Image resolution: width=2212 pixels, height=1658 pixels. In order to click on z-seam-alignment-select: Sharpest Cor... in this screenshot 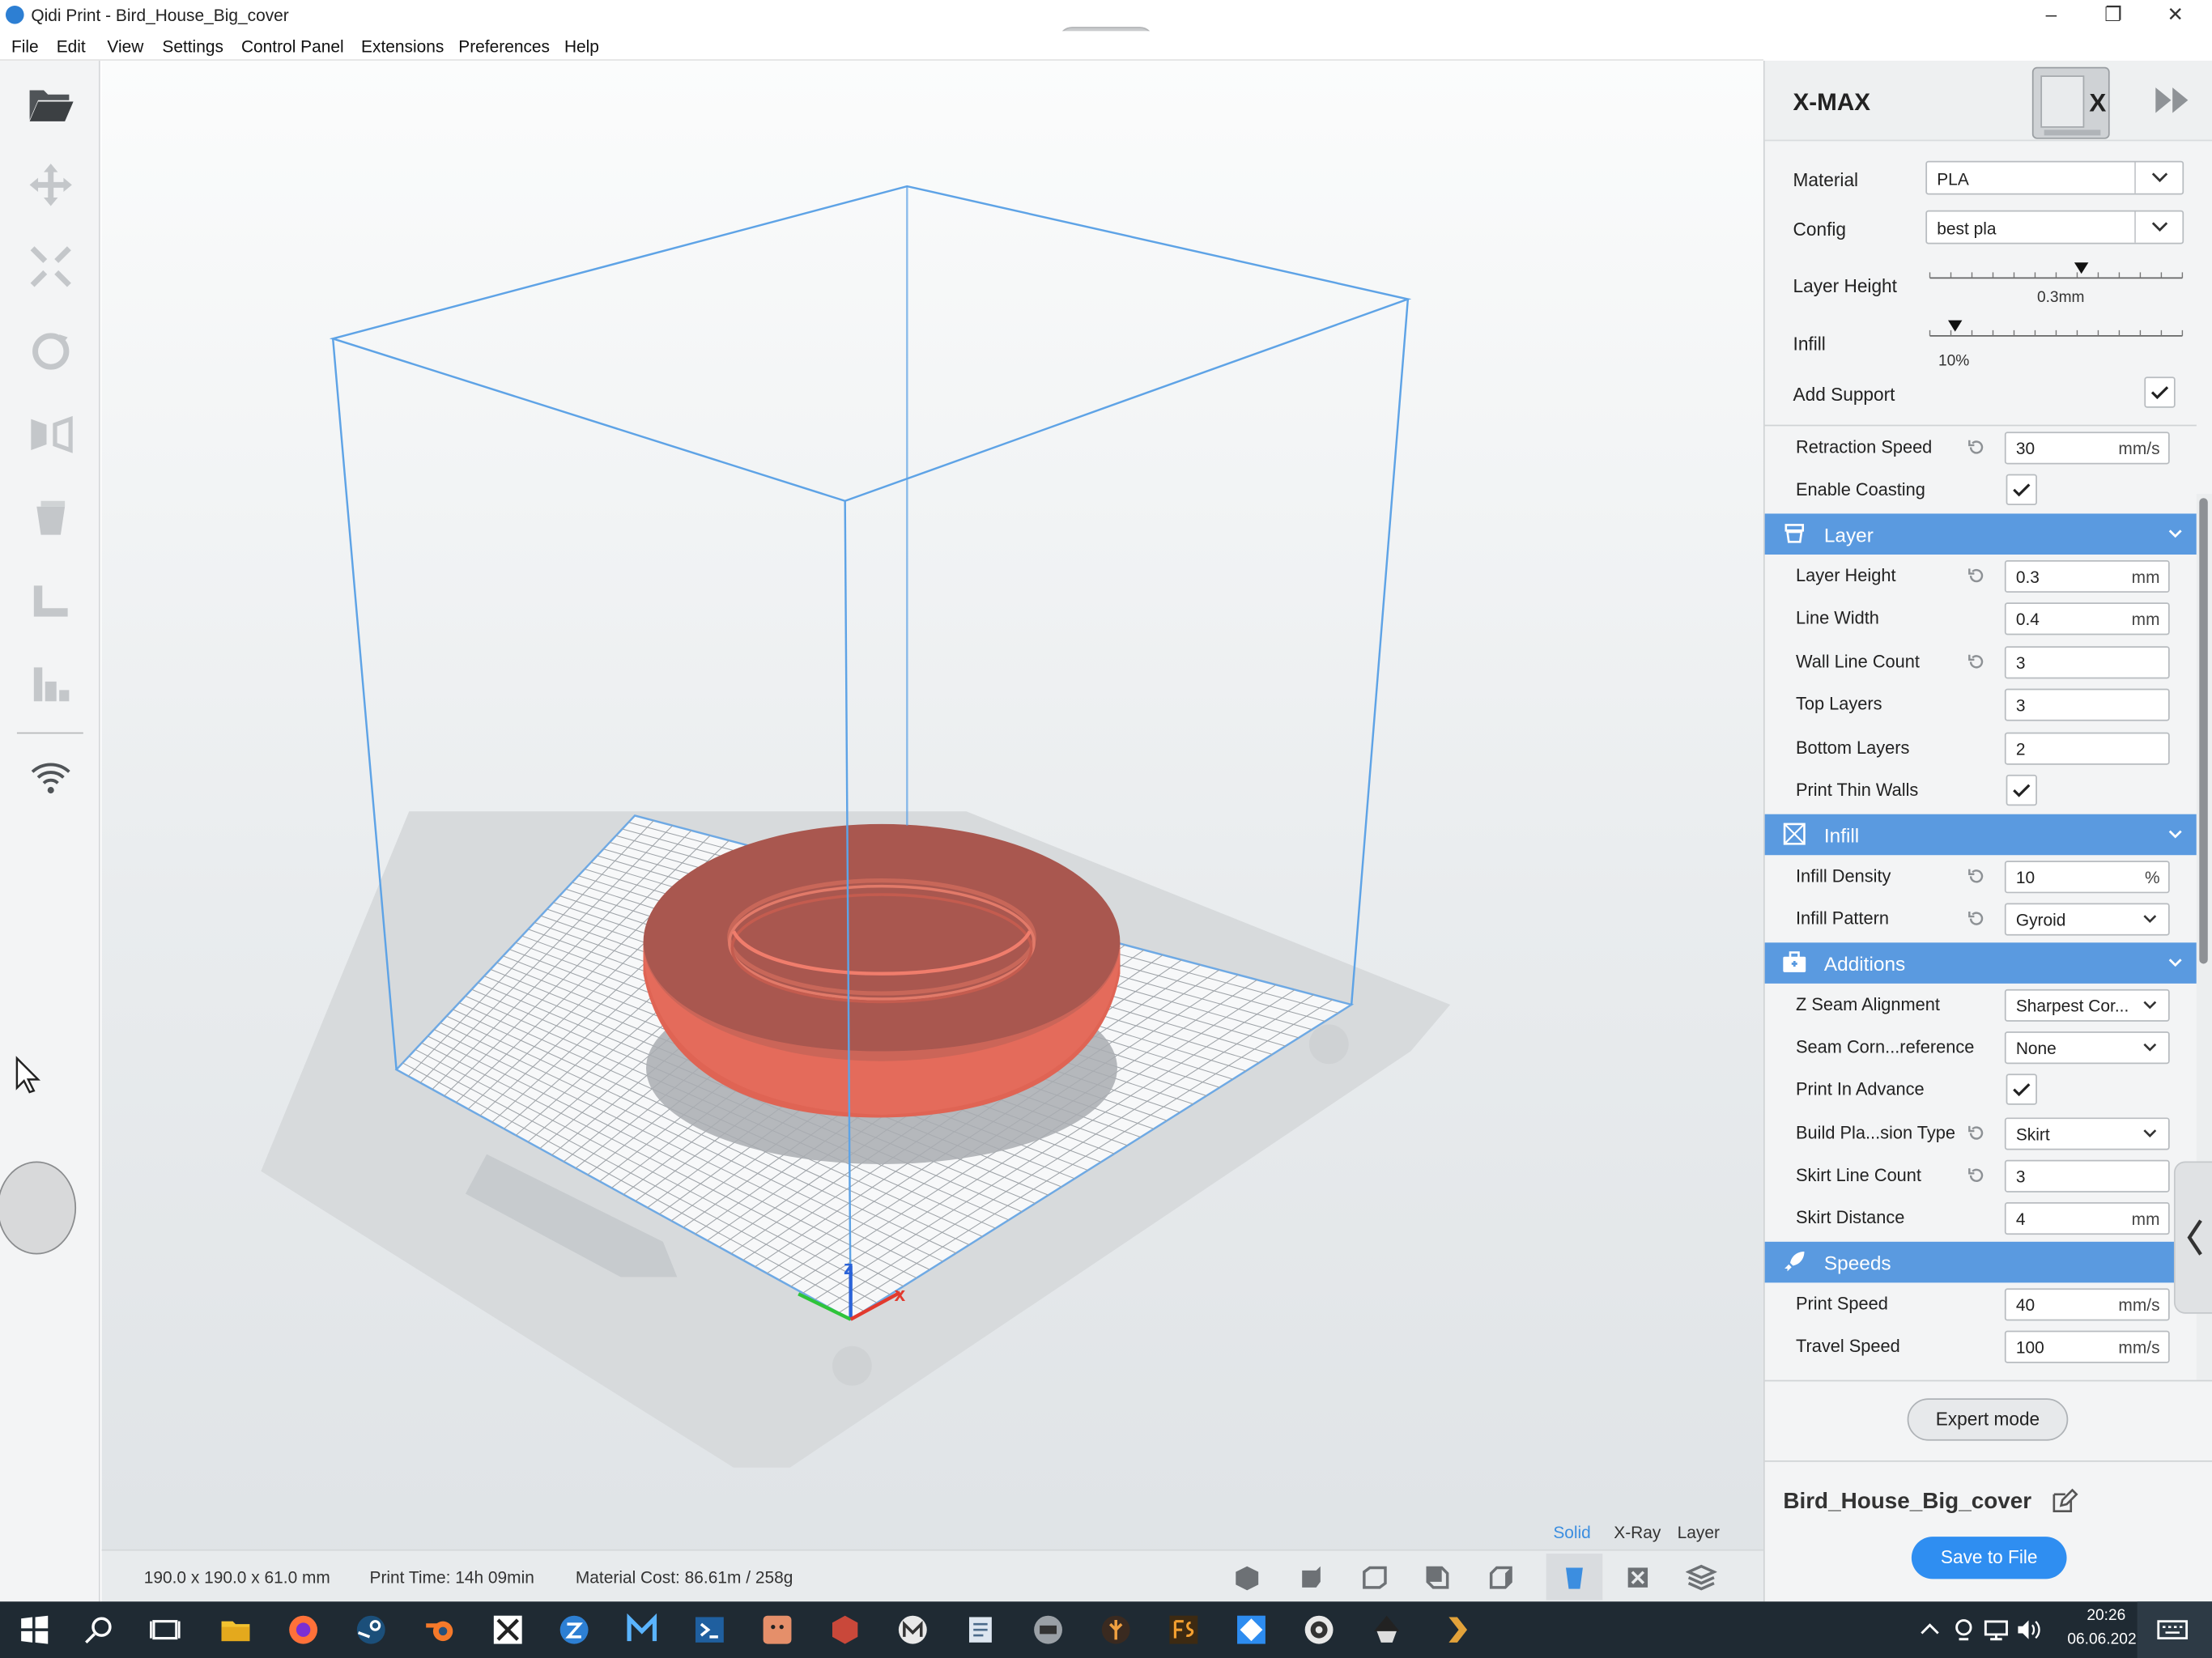, I will do `click(2087, 1005)`.